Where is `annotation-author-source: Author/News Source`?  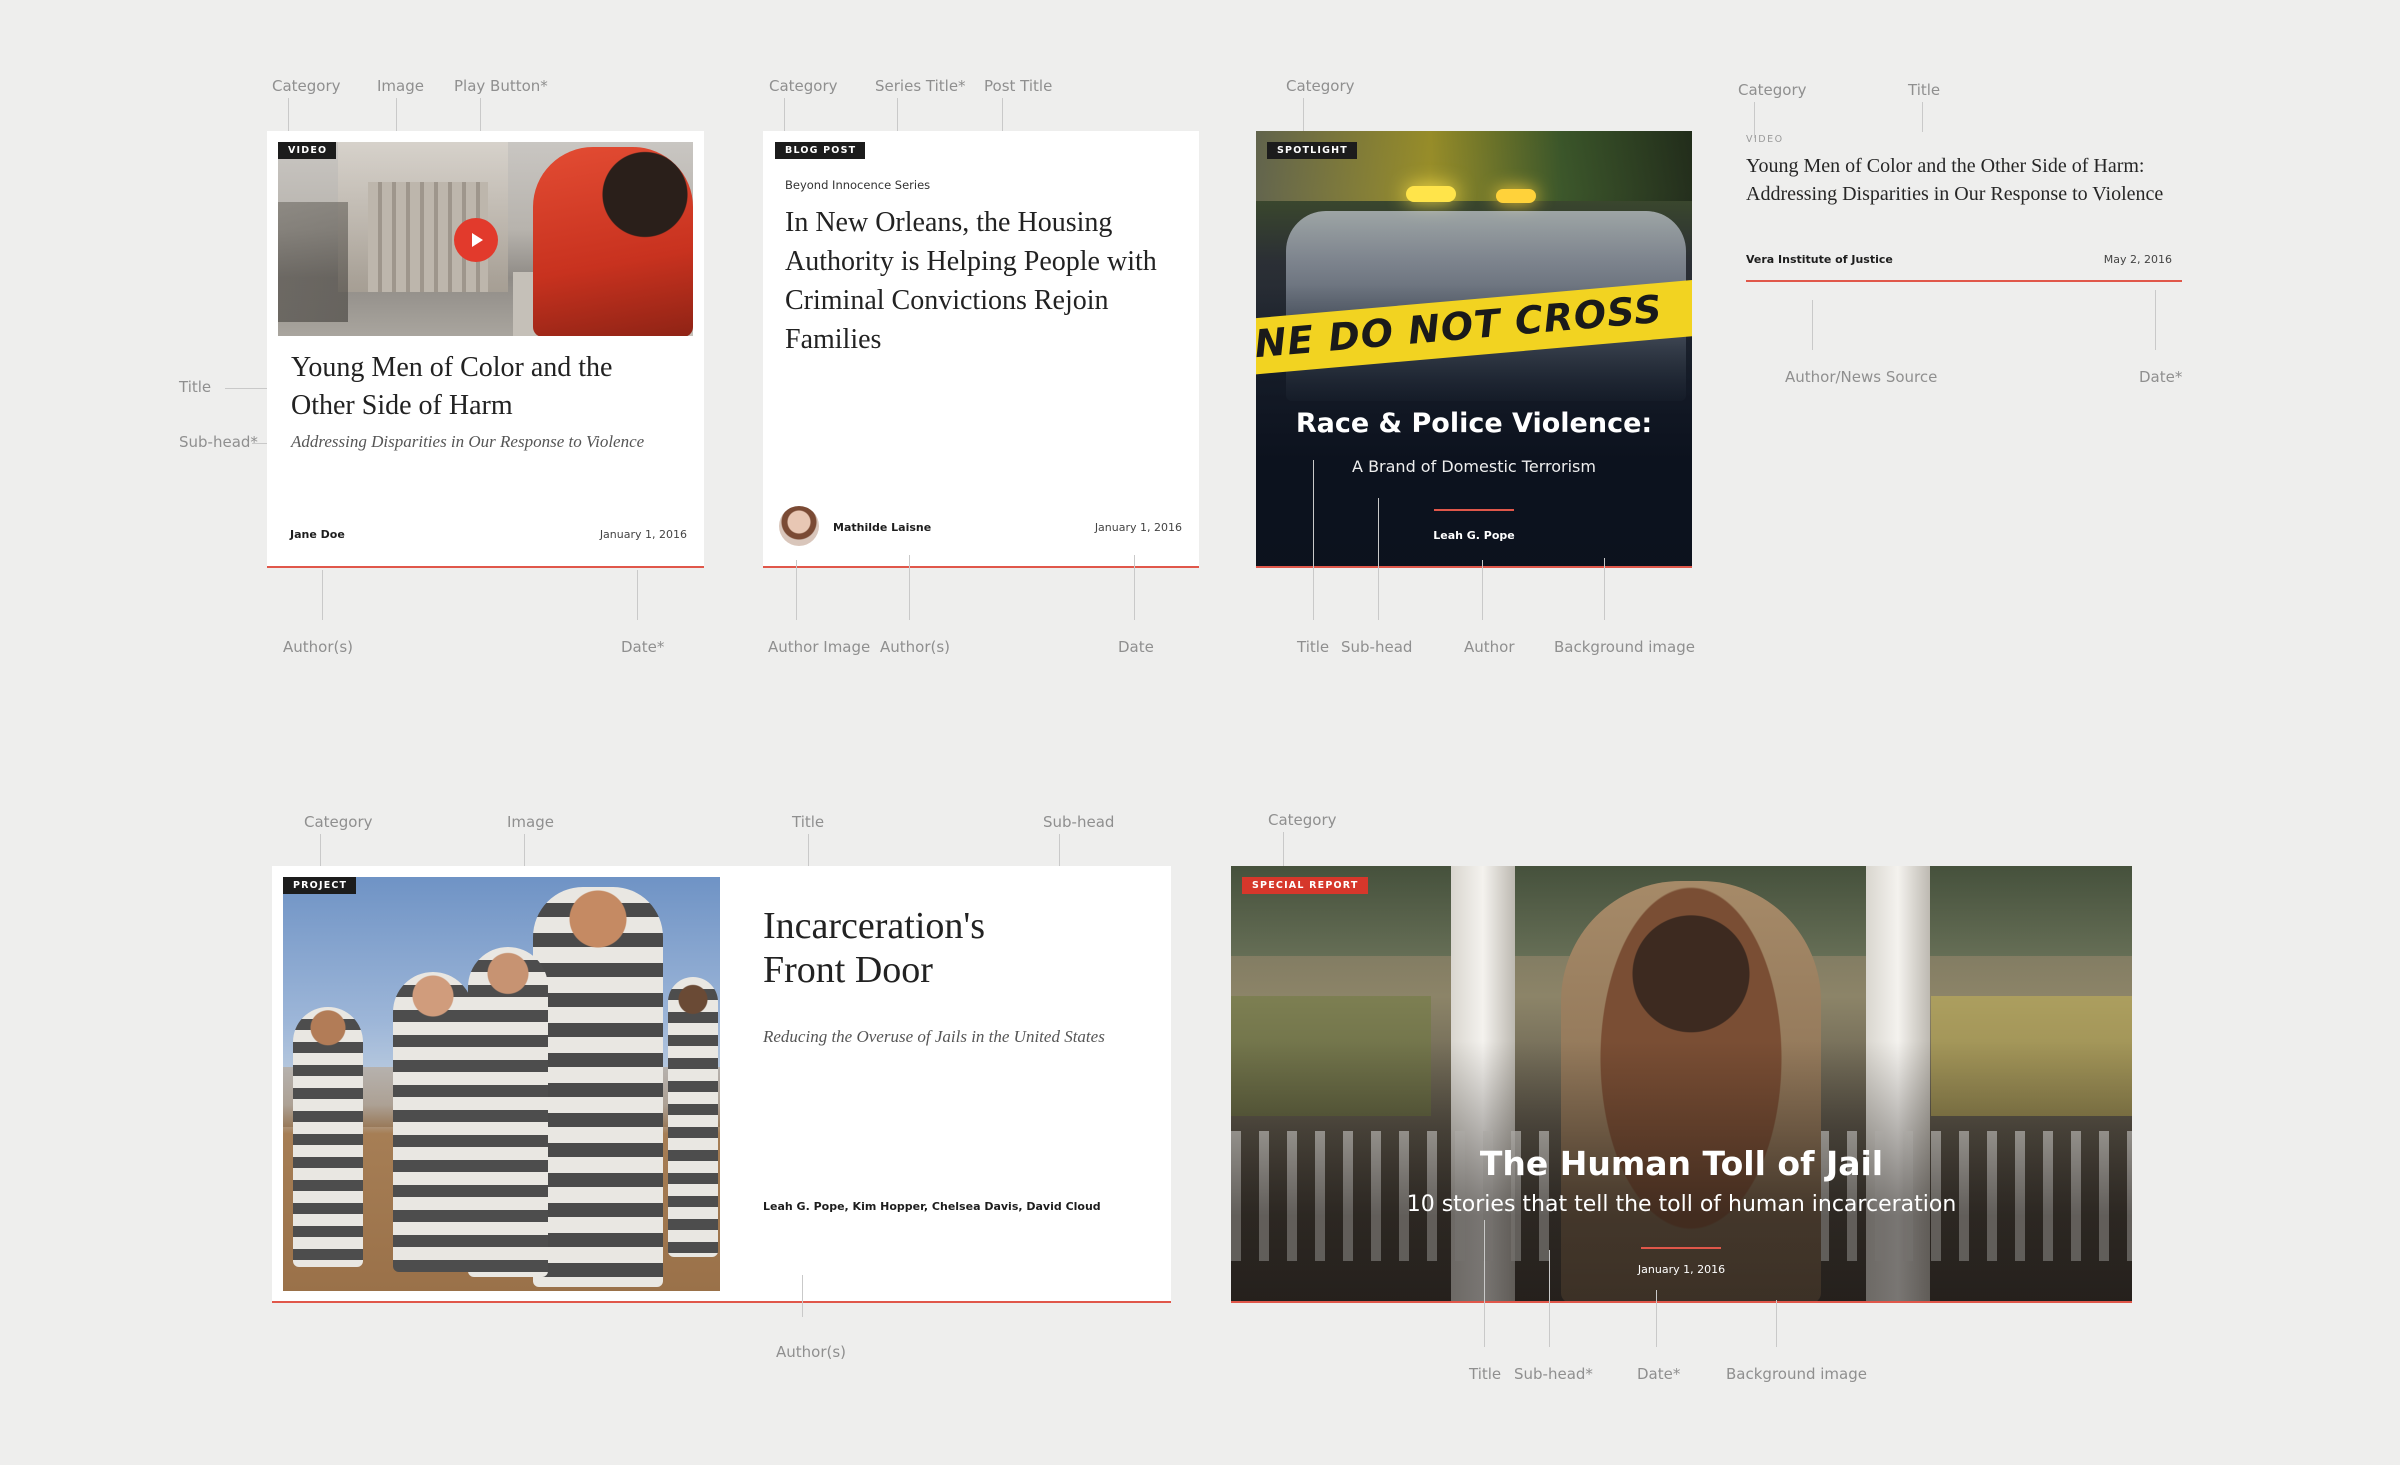 annotation-author-source: Author/News Source is located at coordinates (1861, 377).